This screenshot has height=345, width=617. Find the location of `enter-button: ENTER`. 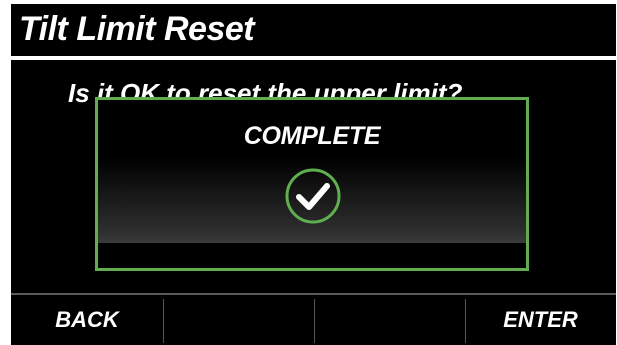

enter-button: ENTER is located at coordinates (540, 320).